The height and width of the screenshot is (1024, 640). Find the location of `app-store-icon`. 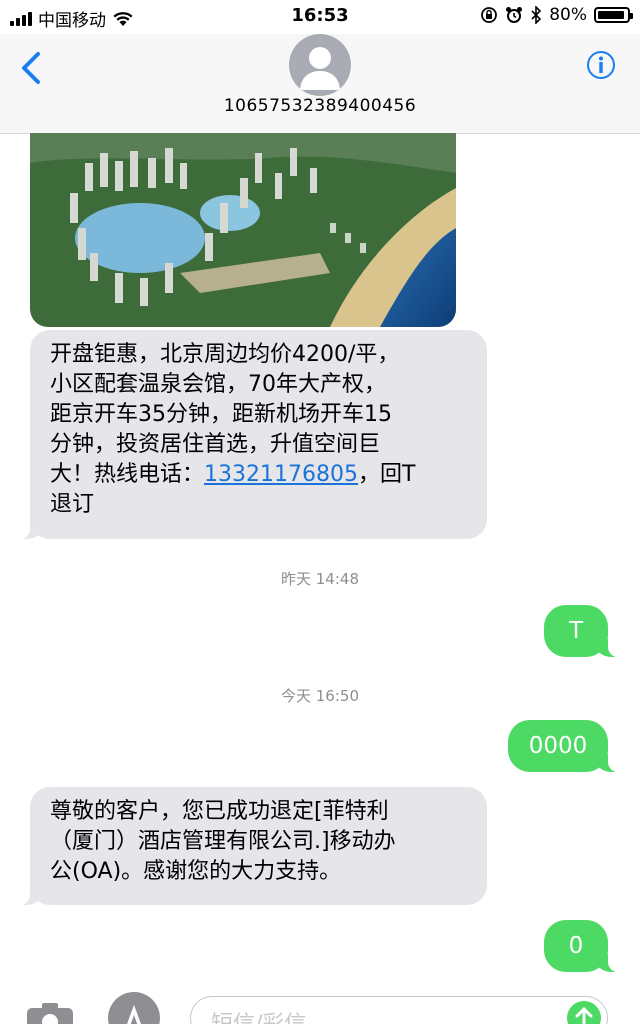

app-store-icon is located at coordinates (134, 1008).